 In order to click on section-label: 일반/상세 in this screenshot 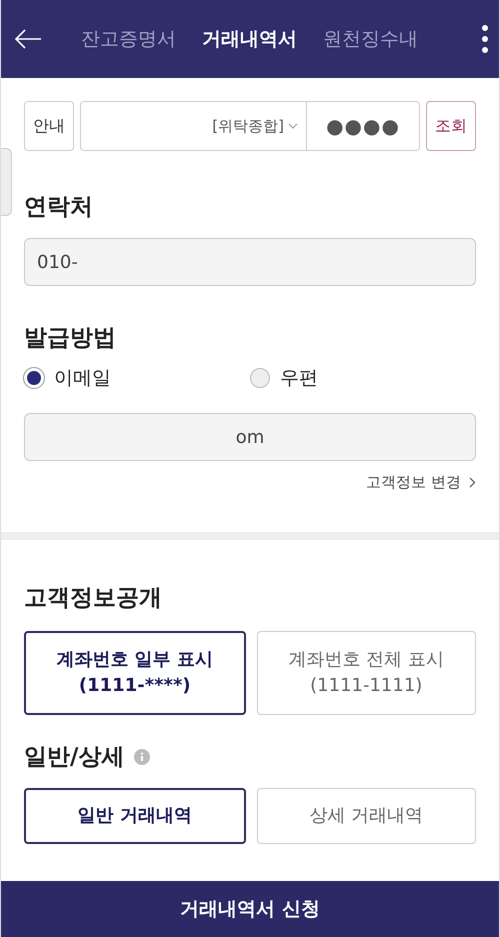, I will do `click(74, 757)`.